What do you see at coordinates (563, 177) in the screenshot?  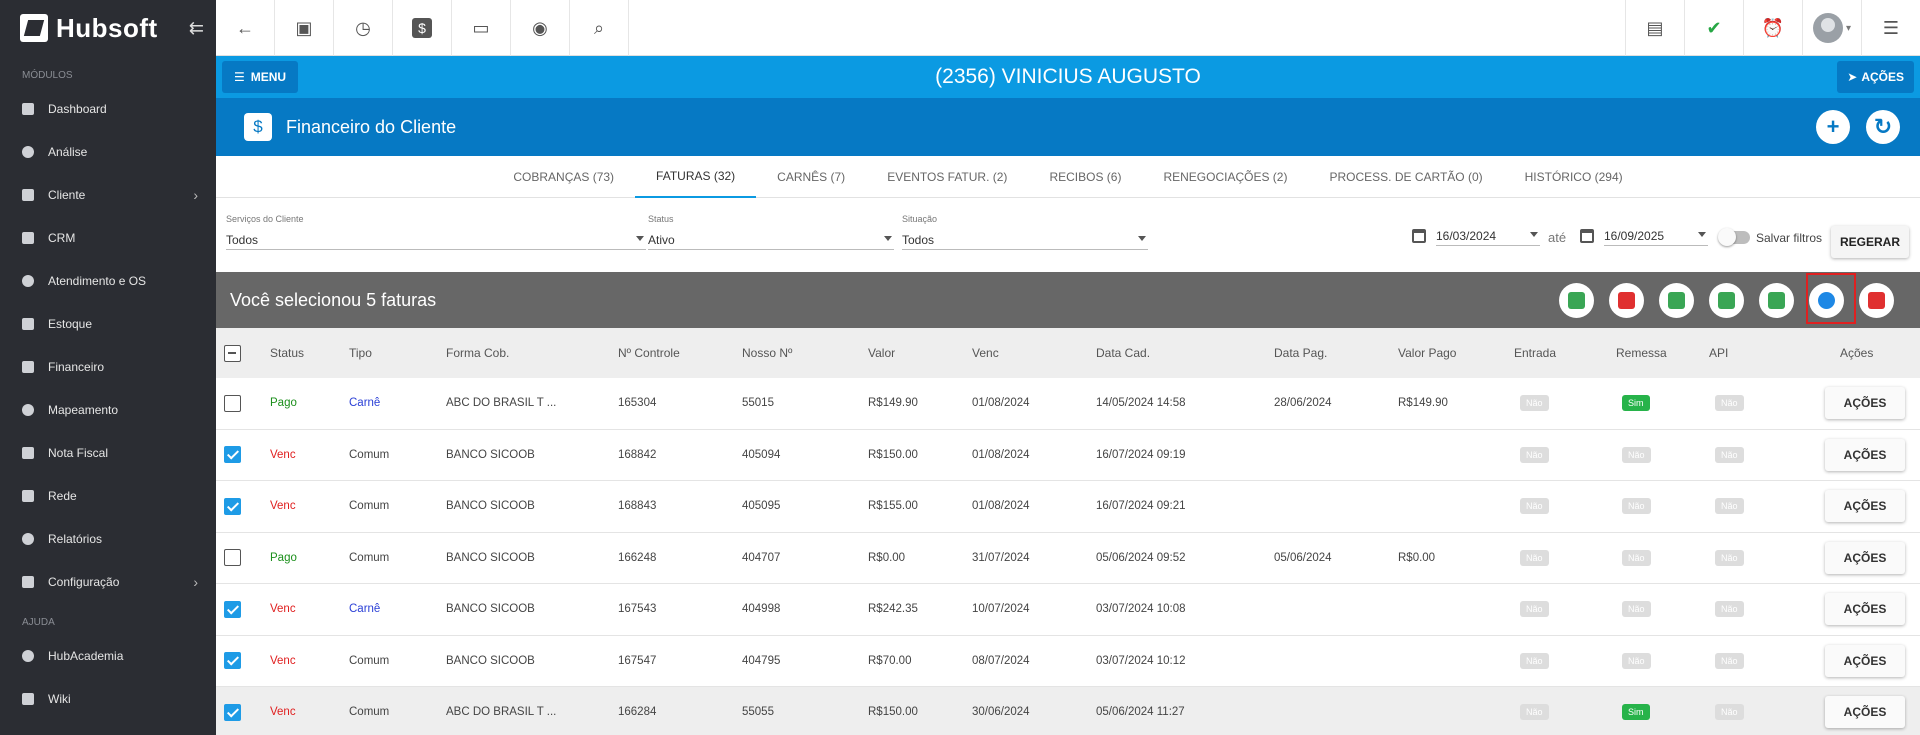 I see `tab-cobranças: COBRANÇAS (73)` at bounding box center [563, 177].